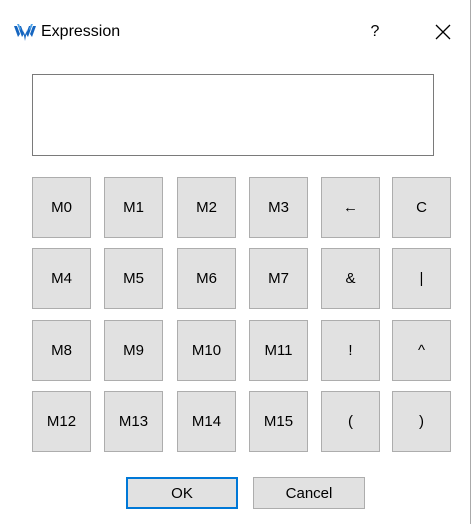 The height and width of the screenshot is (524, 472). Describe the element at coordinates (278, 421) in the screenshot. I see `key-m15-button: M15` at that location.